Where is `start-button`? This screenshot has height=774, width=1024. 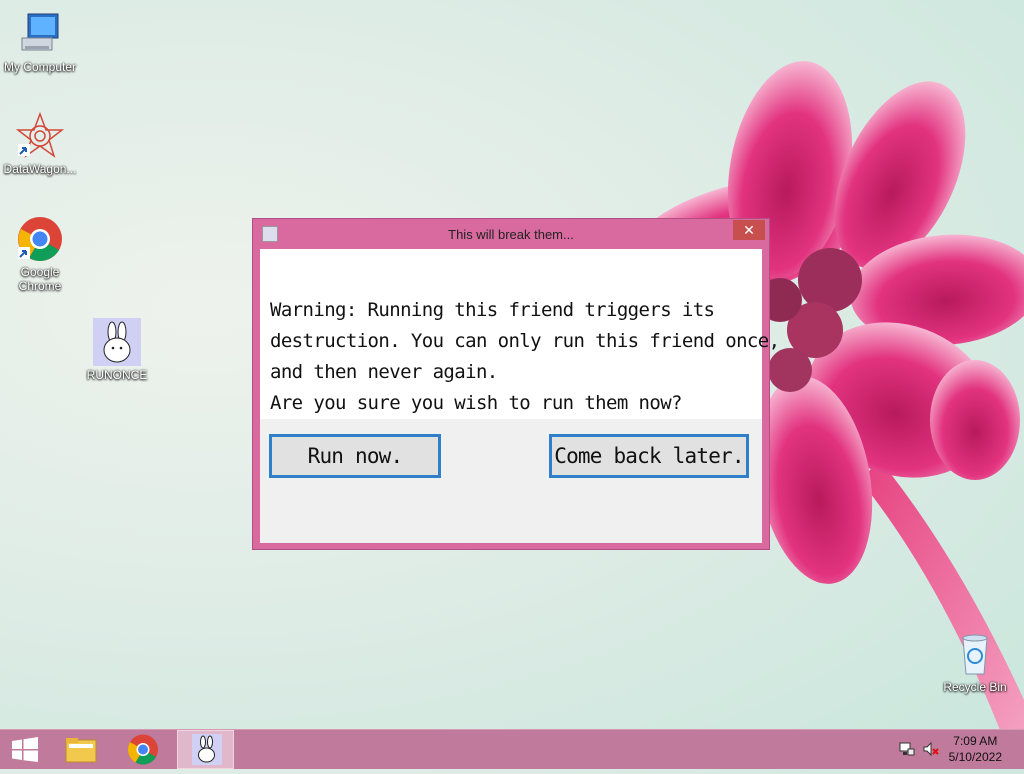 start-button is located at coordinates (26, 749).